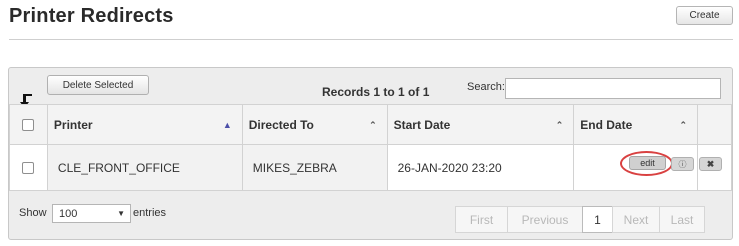  What do you see at coordinates (613, 88) in the screenshot?
I see `search-input` at bounding box center [613, 88].